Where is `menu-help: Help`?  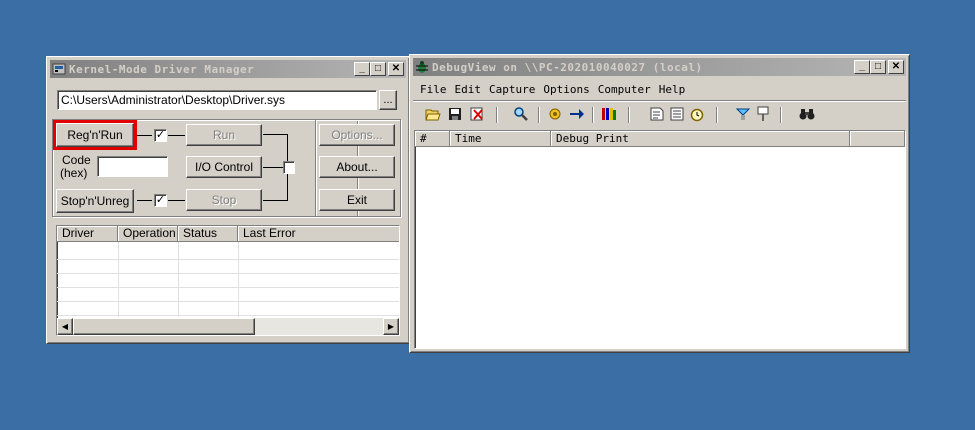
menu-help: Help is located at coordinates (672, 89).